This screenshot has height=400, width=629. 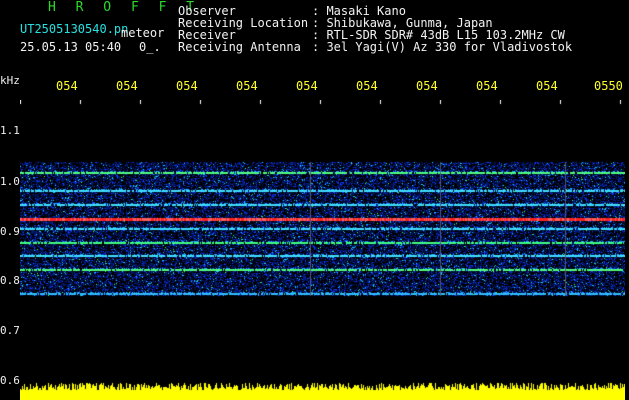 I want to click on extra-label: 0_., so click(x=150, y=47).